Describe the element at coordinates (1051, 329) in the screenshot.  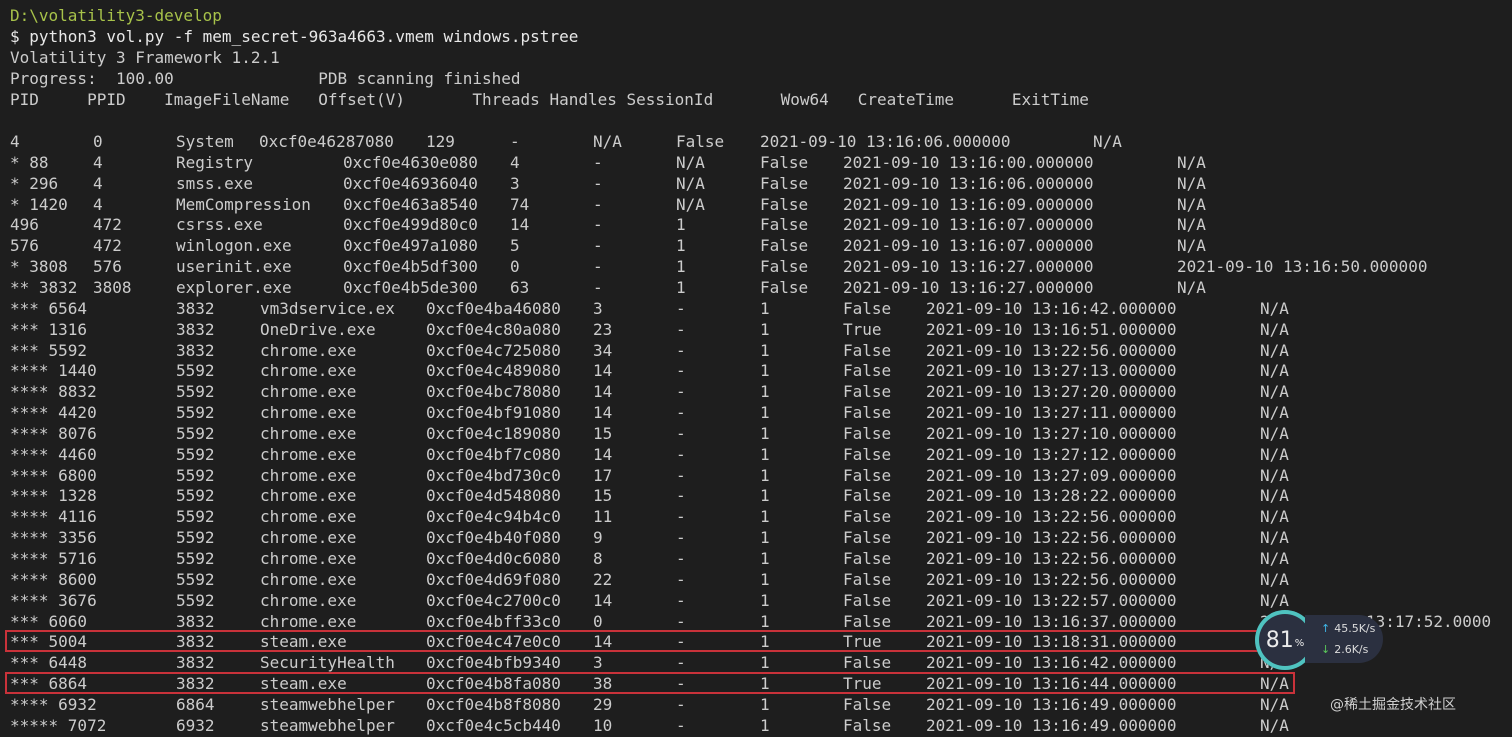
I see `cell-create: 2021-09-10 13:16:51.000000` at that location.